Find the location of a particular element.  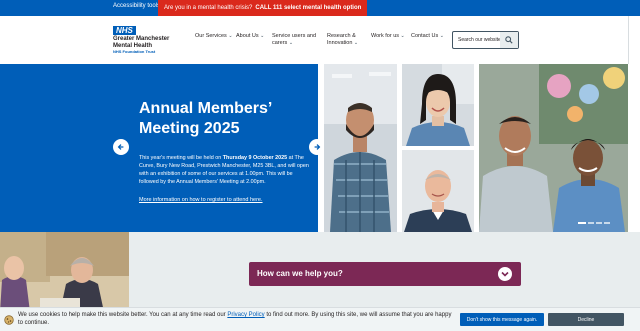

cookie-icon is located at coordinates (9, 320).